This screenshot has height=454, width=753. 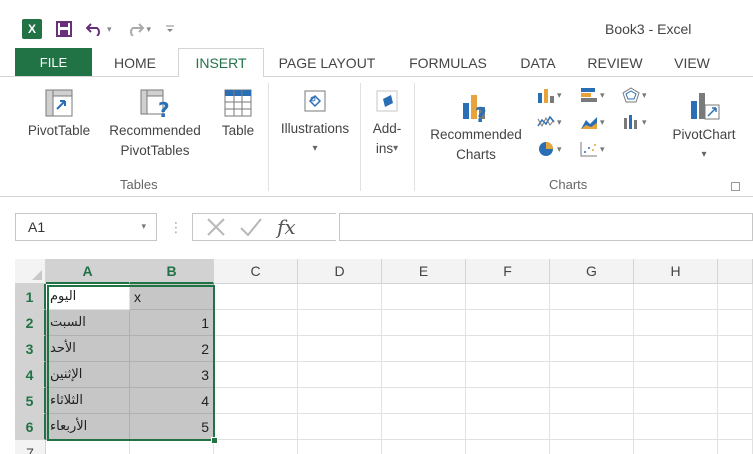 What do you see at coordinates (88, 323) in the screenshot?
I see `cell-a2: السبت` at bounding box center [88, 323].